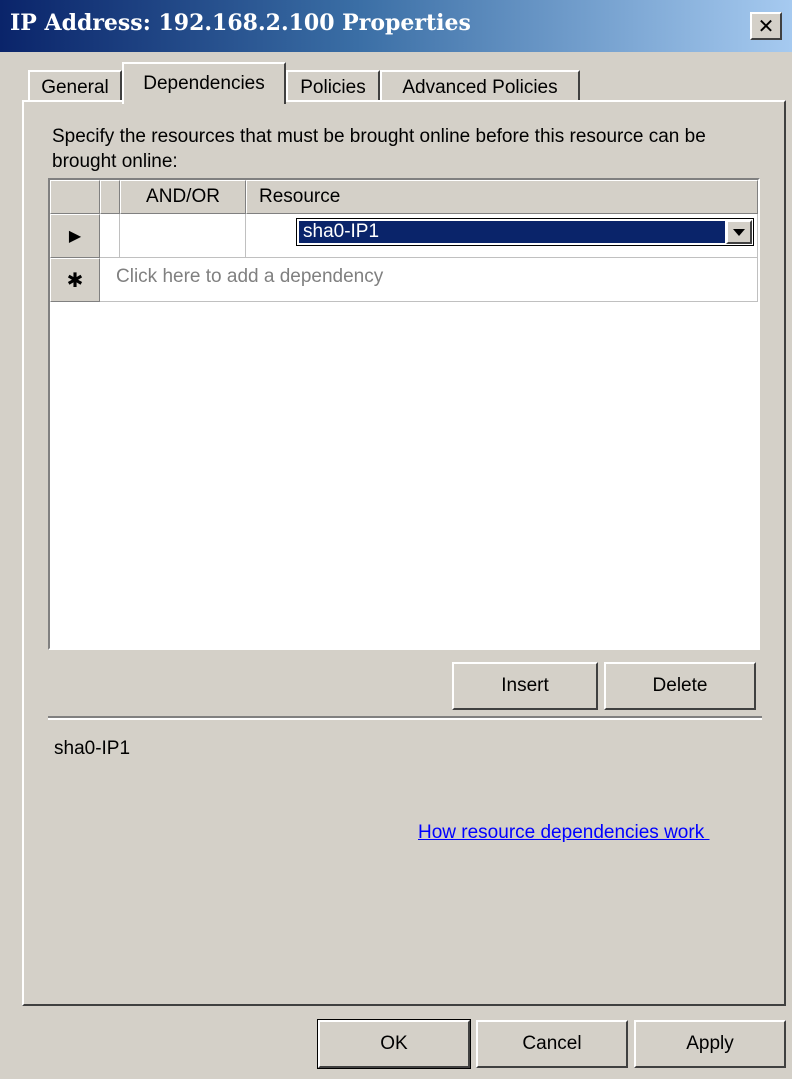  I want to click on column-header-and-or-label: AND/OR, so click(183, 196).